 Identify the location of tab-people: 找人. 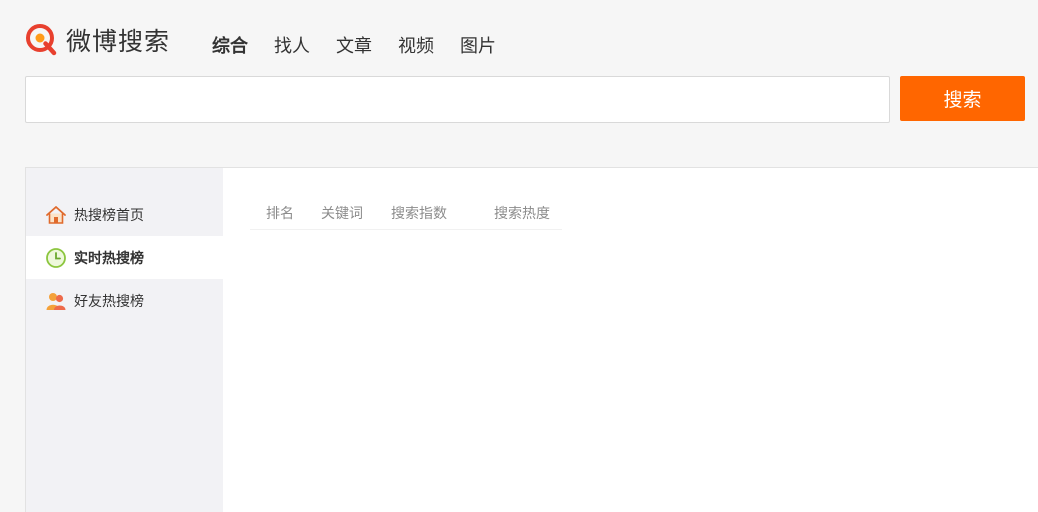
(292, 45).